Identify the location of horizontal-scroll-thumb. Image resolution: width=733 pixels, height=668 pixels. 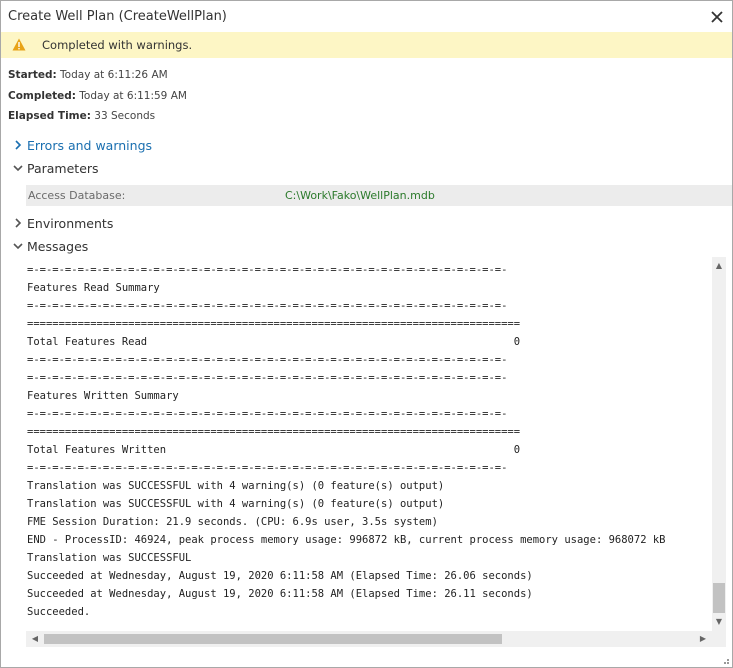
(273, 639).